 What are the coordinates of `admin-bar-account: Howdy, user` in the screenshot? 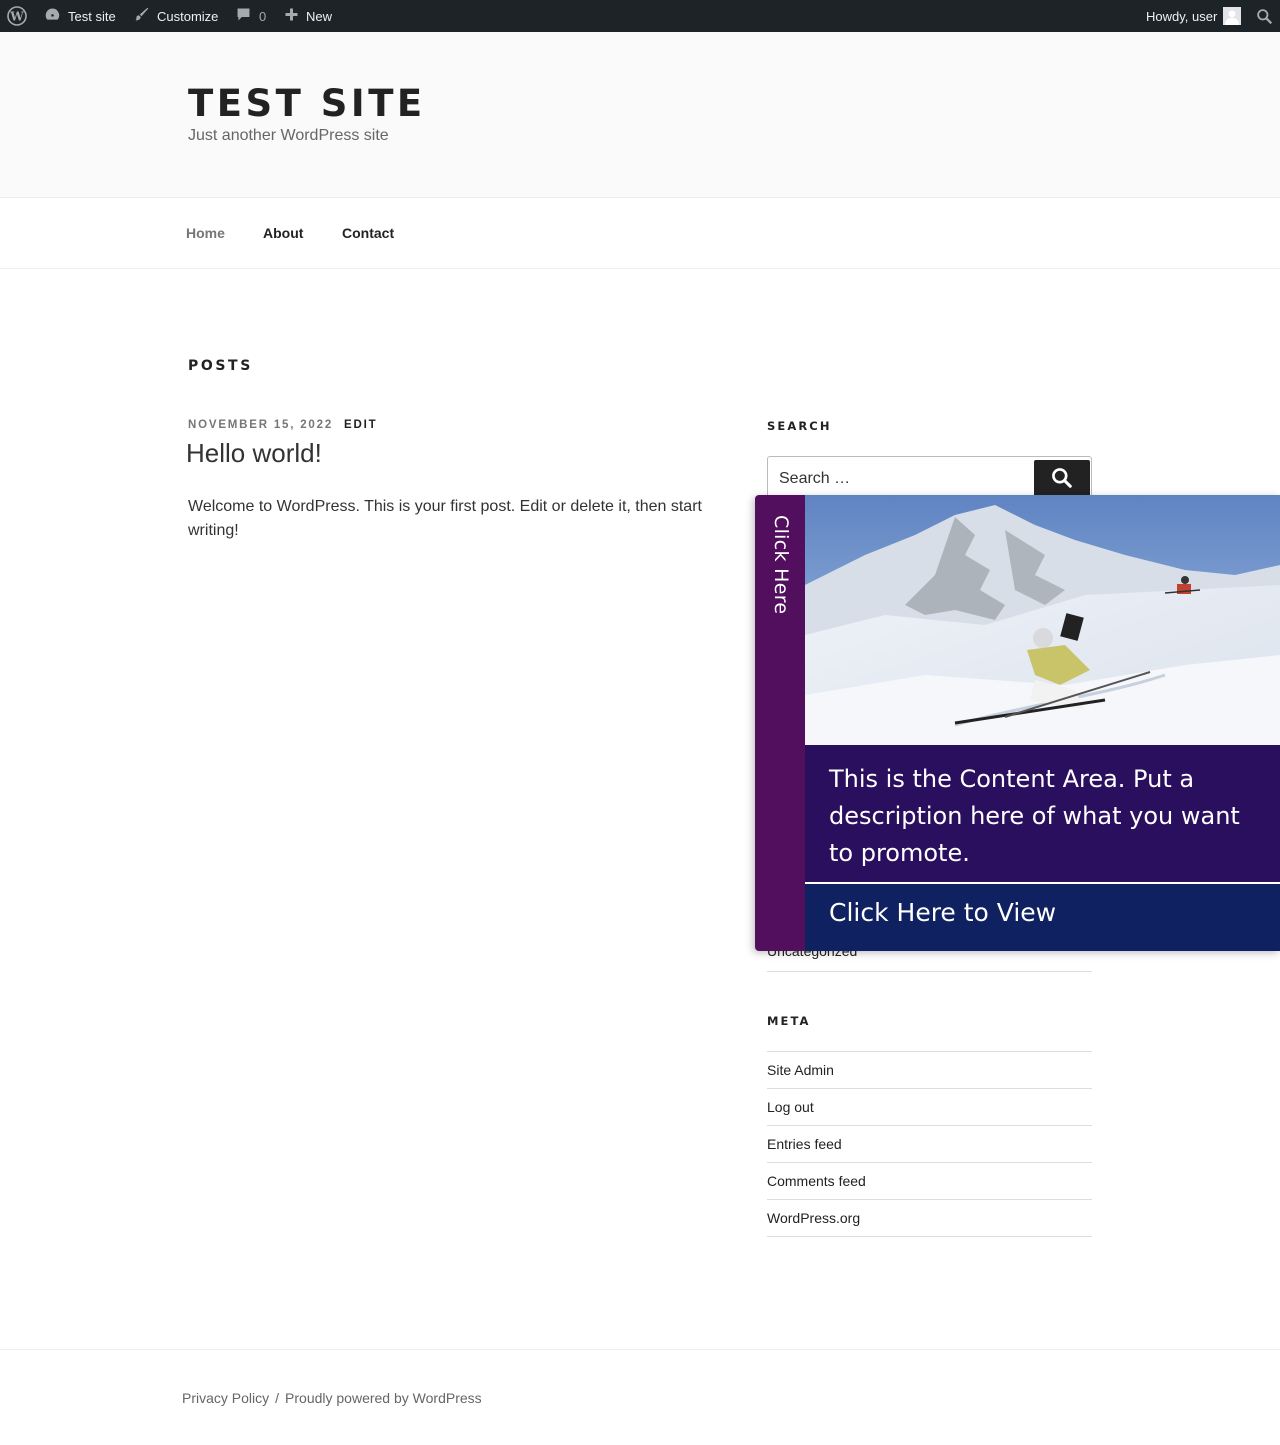 It's located at (1194, 16).